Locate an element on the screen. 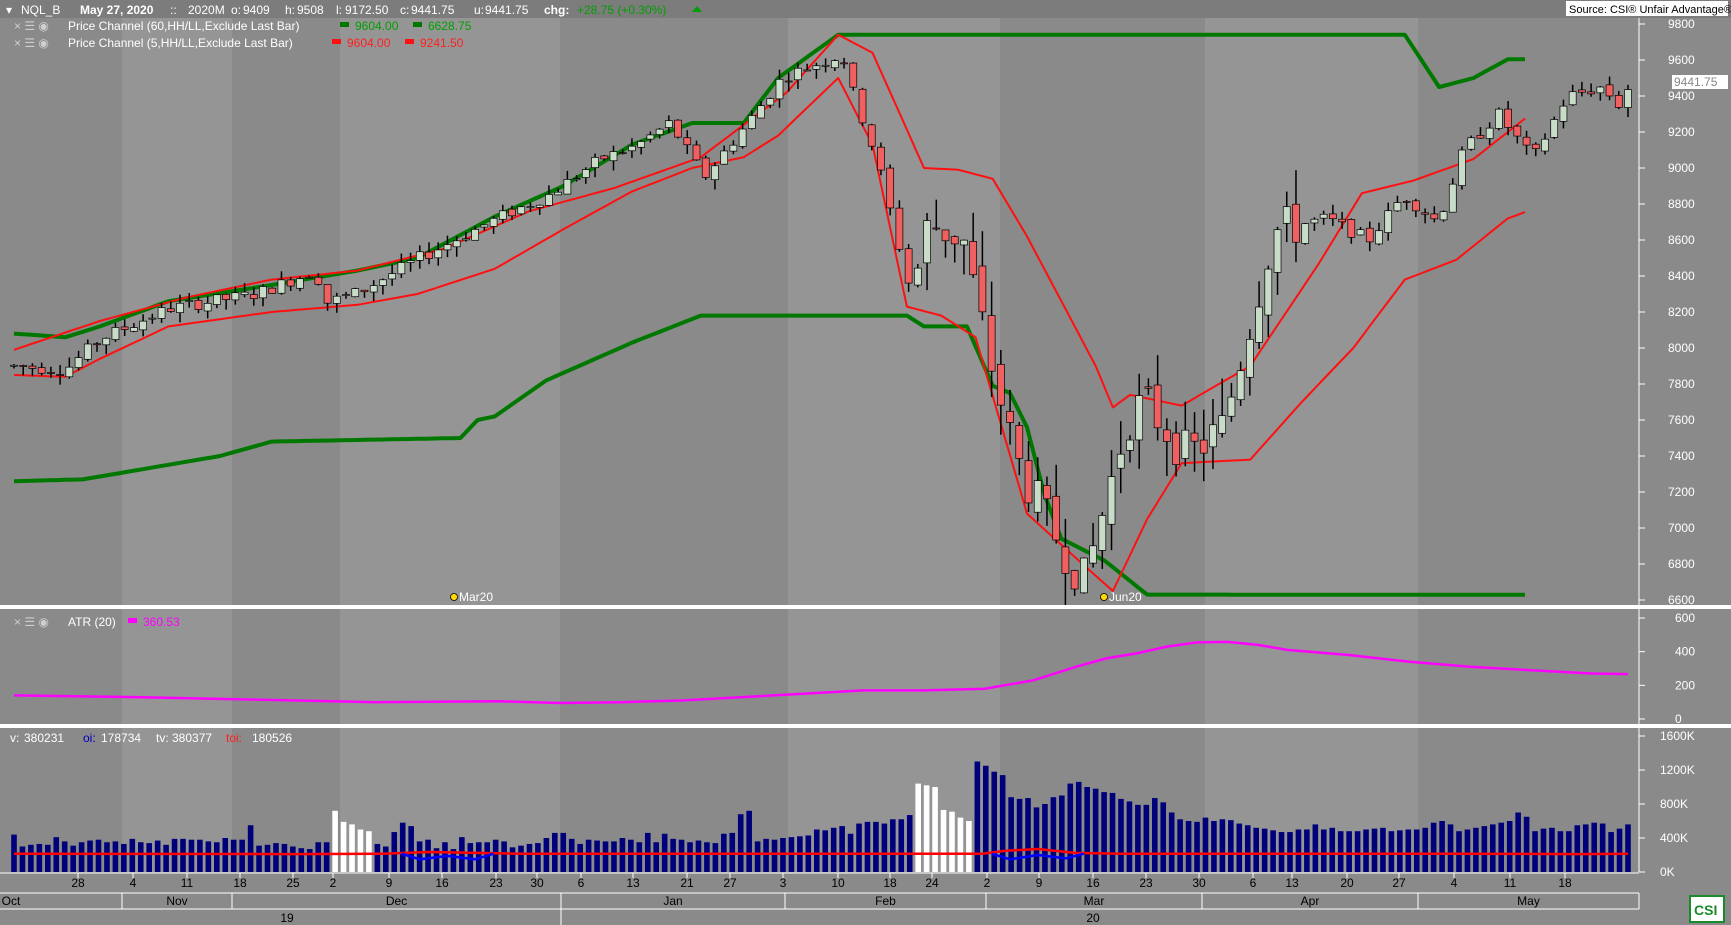 Image resolution: width=1731 pixels, height=925 pixels. high-label: h: is located at coordinates (290, 10).